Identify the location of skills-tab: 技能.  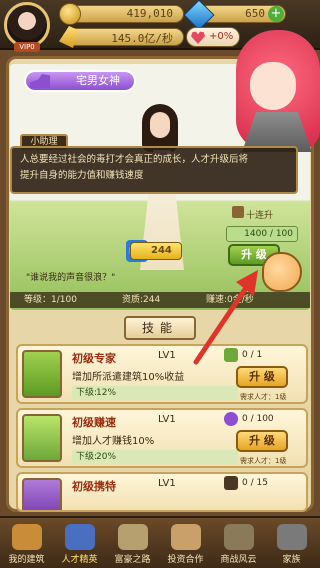
(160, 328).